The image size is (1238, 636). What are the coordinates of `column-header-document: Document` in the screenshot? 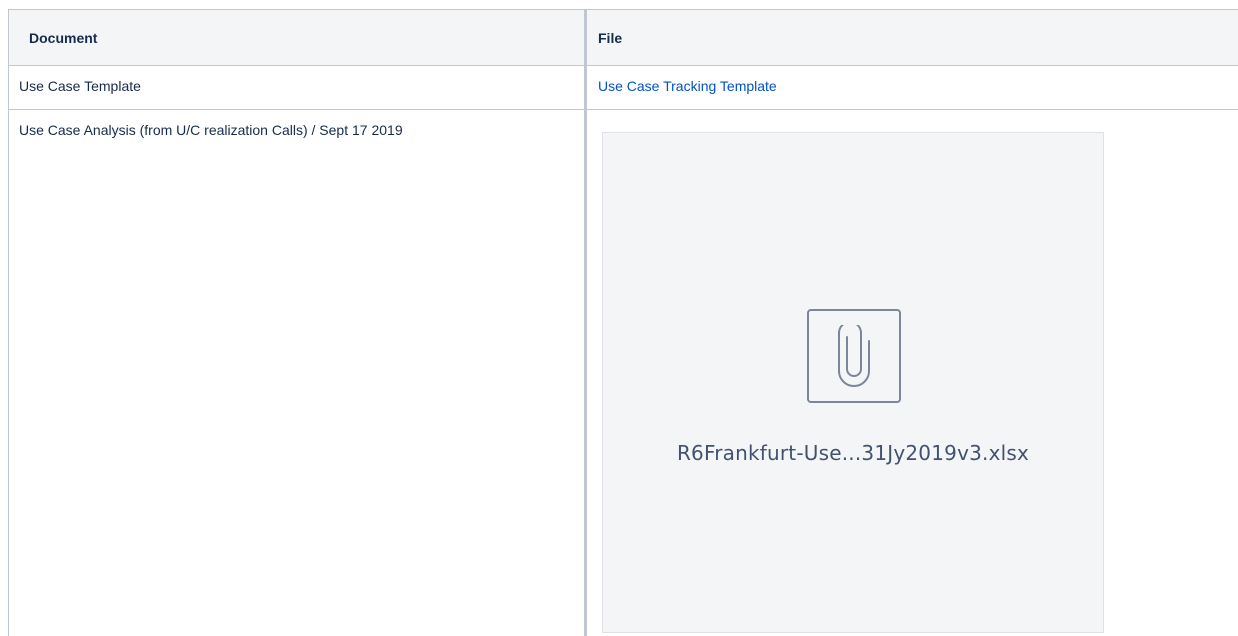 It's located at (297, 37).